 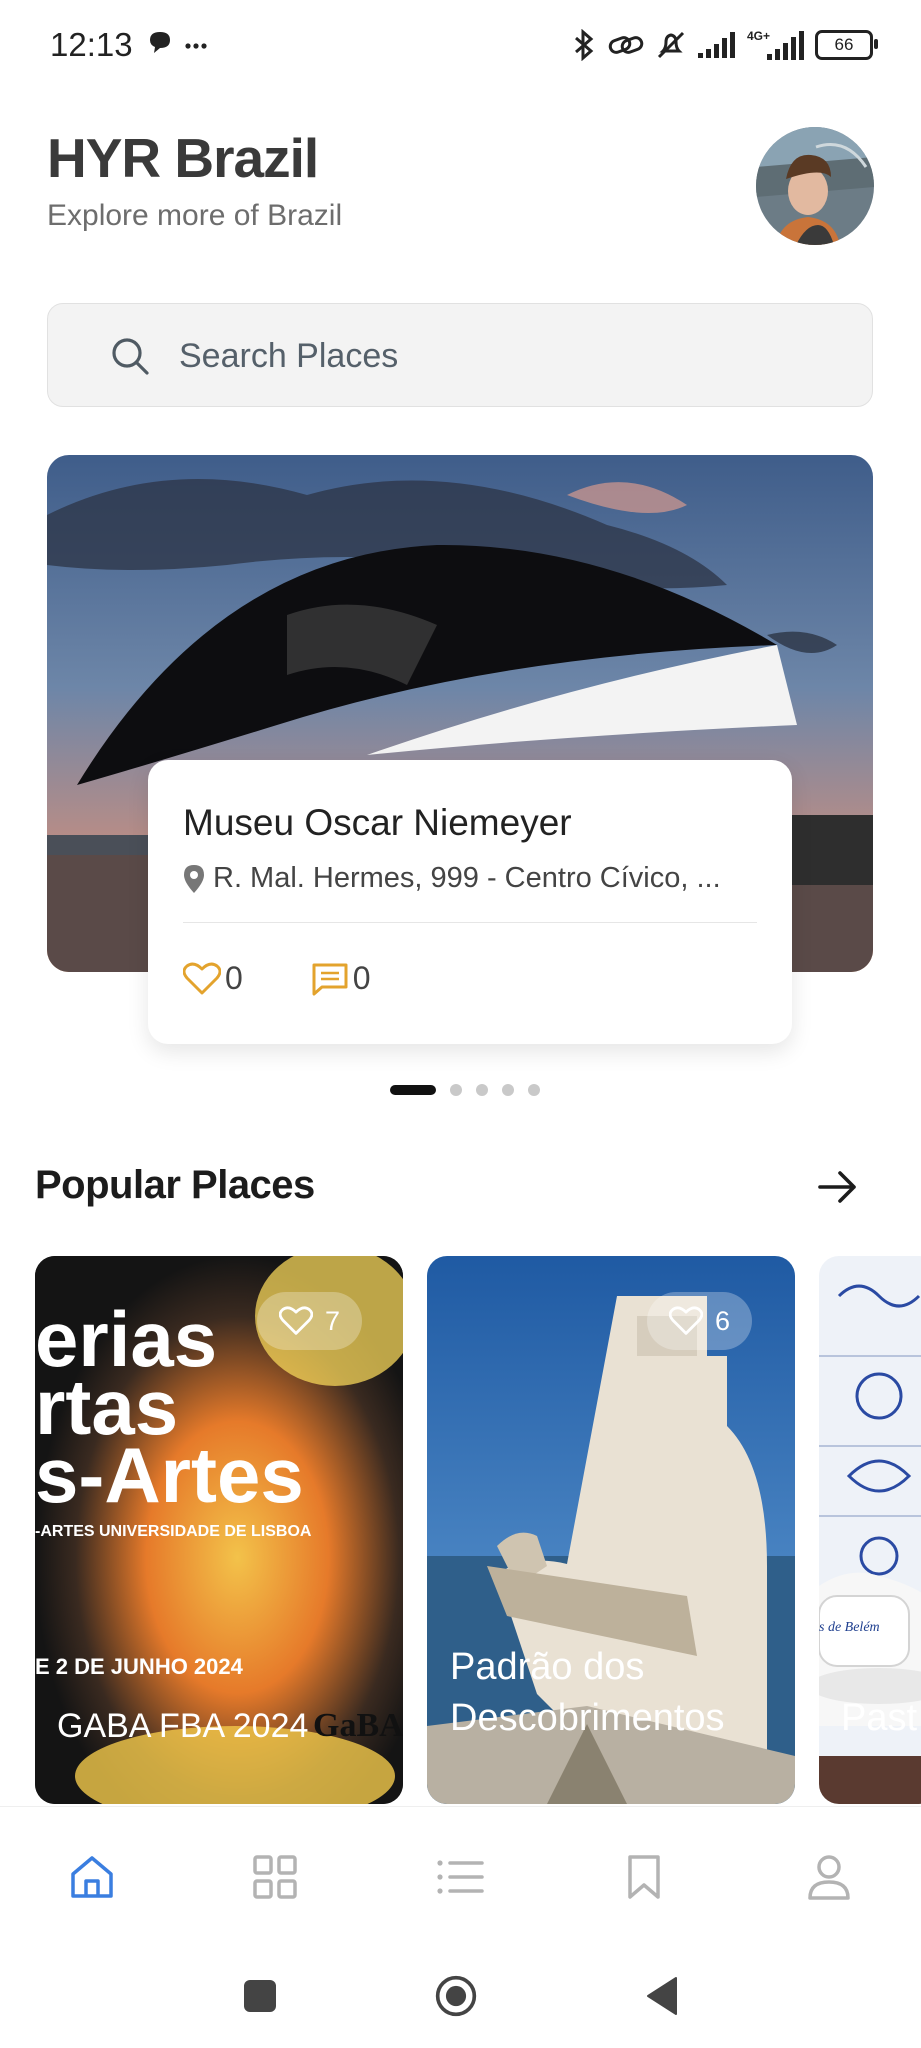 What do you see at coordinates (671, 45) in the screenshot?
I see `bell-off-icon` at bounding box center [671, 45].